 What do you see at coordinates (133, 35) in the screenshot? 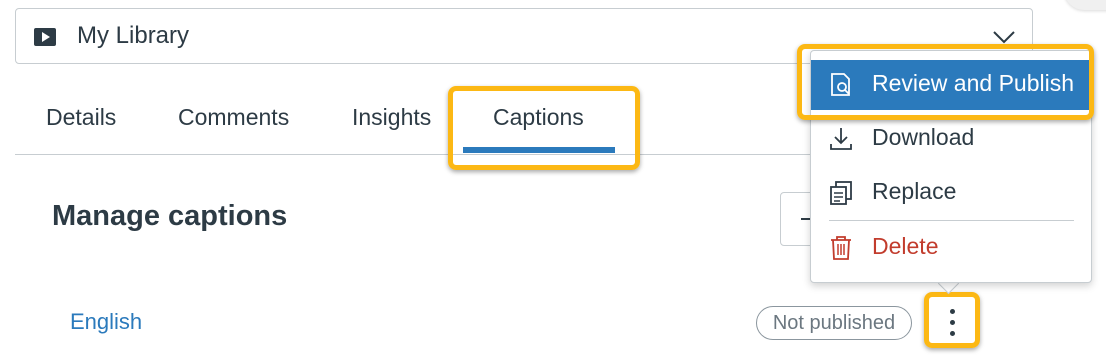
I see `library-label: My Library` at bounding box center [133, 35].